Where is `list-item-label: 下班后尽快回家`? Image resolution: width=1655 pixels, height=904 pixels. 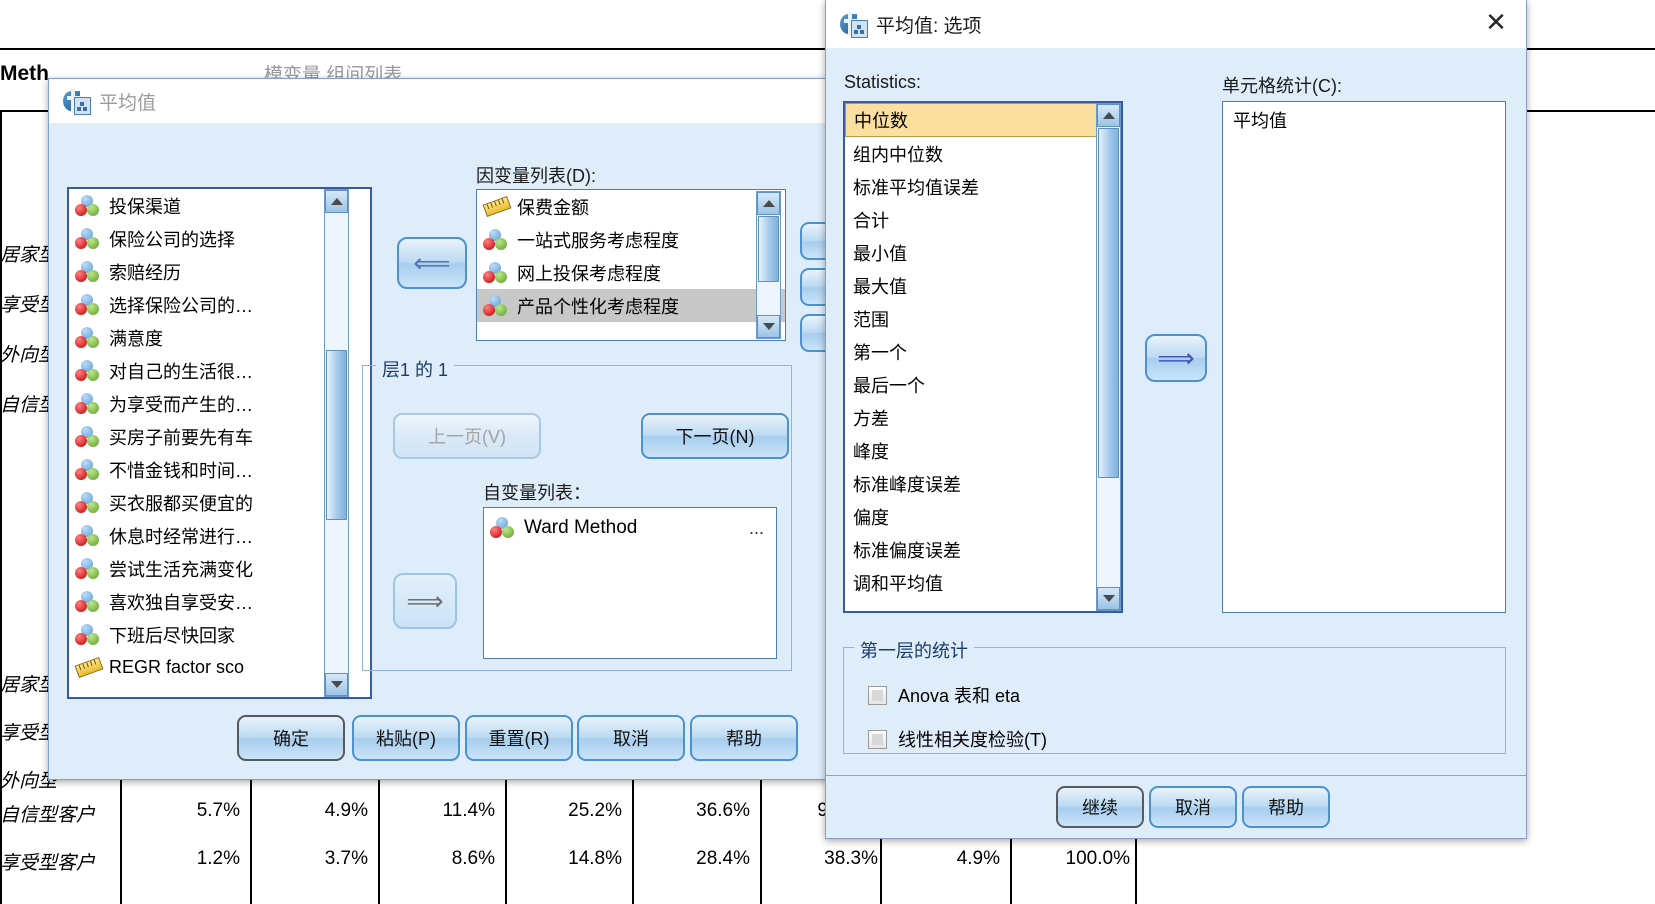
list-item-label: 下班后尽快回家 is located at coordinates (172, 635).